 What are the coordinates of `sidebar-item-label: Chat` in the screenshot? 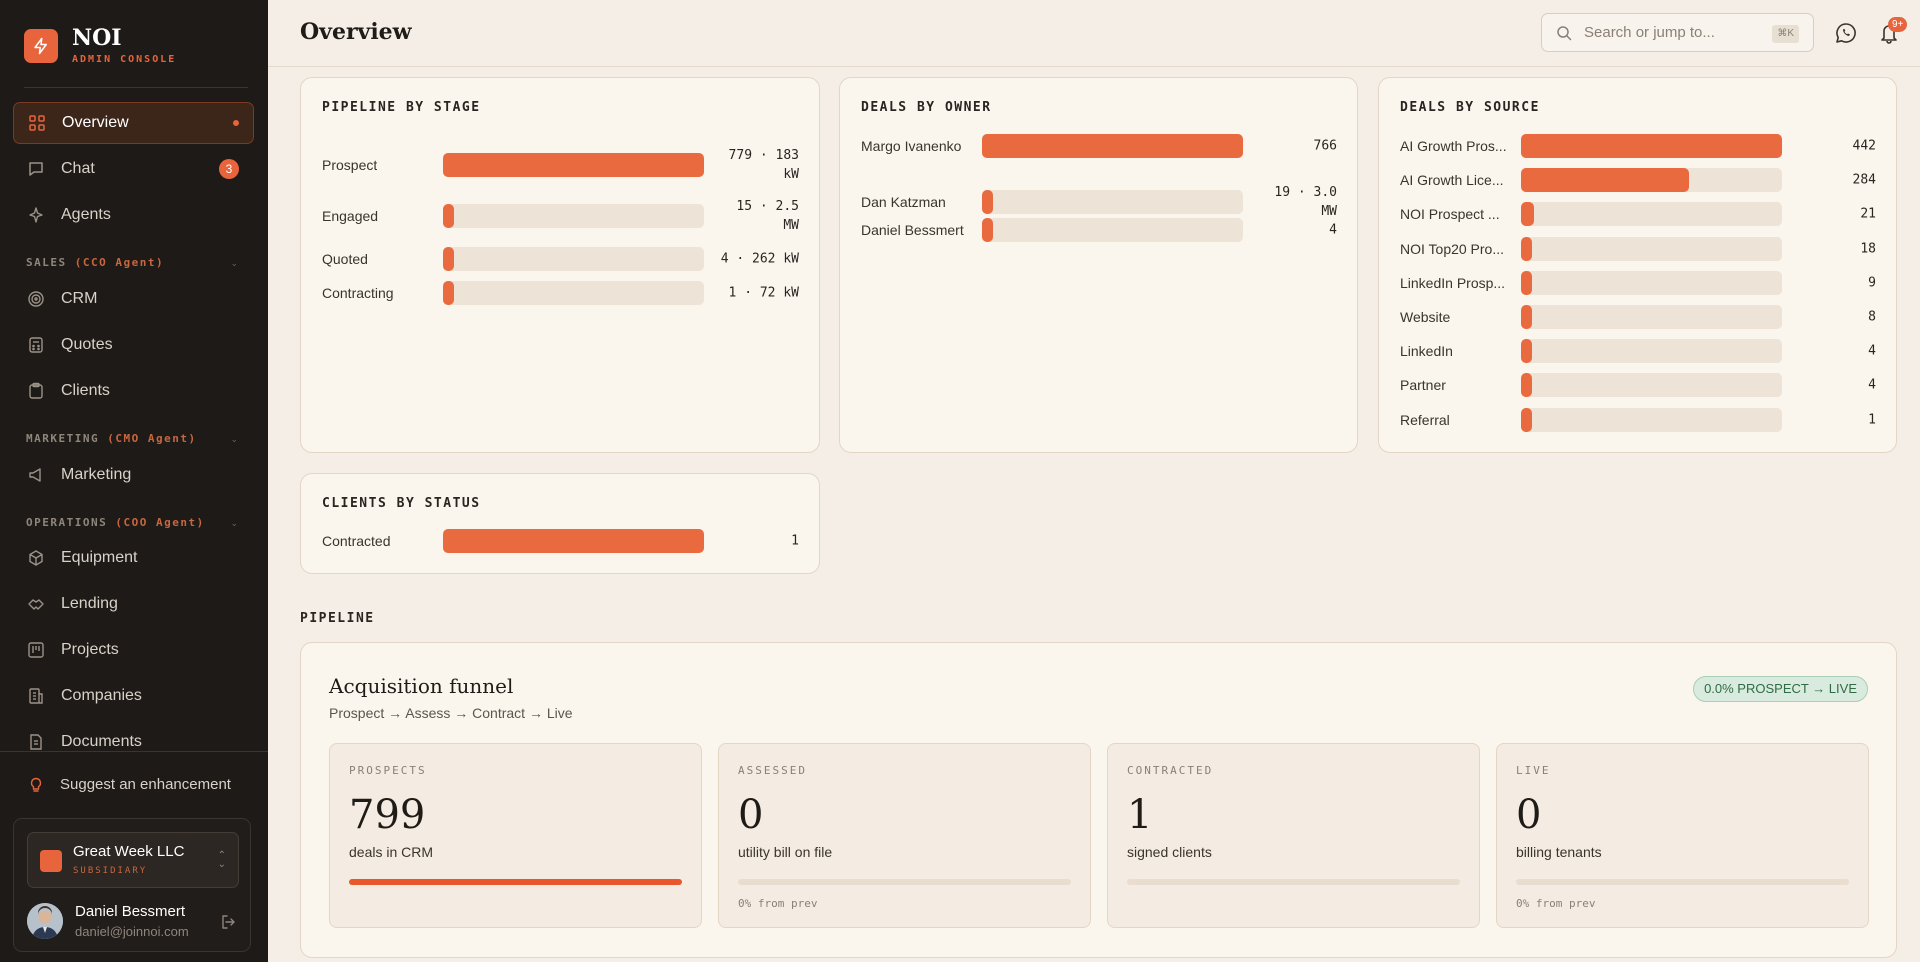 It's located at (78, 168).